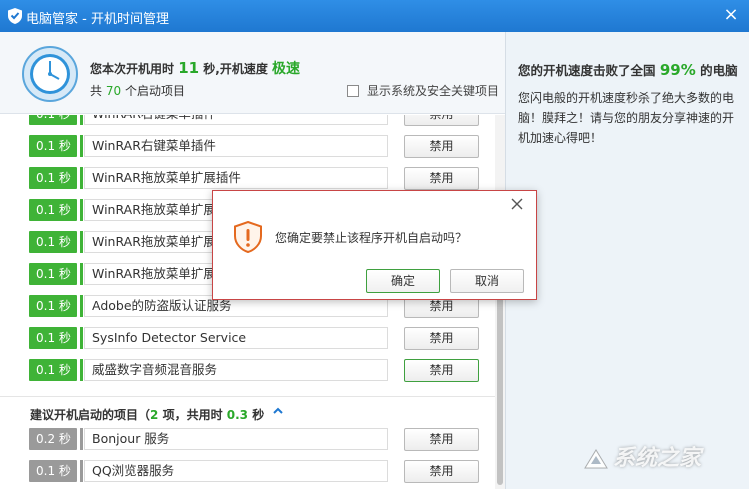 This screenshot has height=489, width=749. Describe the element at coordinates (587, 70) in the screenshot. I see `rank-prefix: 您的开机速度击败了全国` at that location.